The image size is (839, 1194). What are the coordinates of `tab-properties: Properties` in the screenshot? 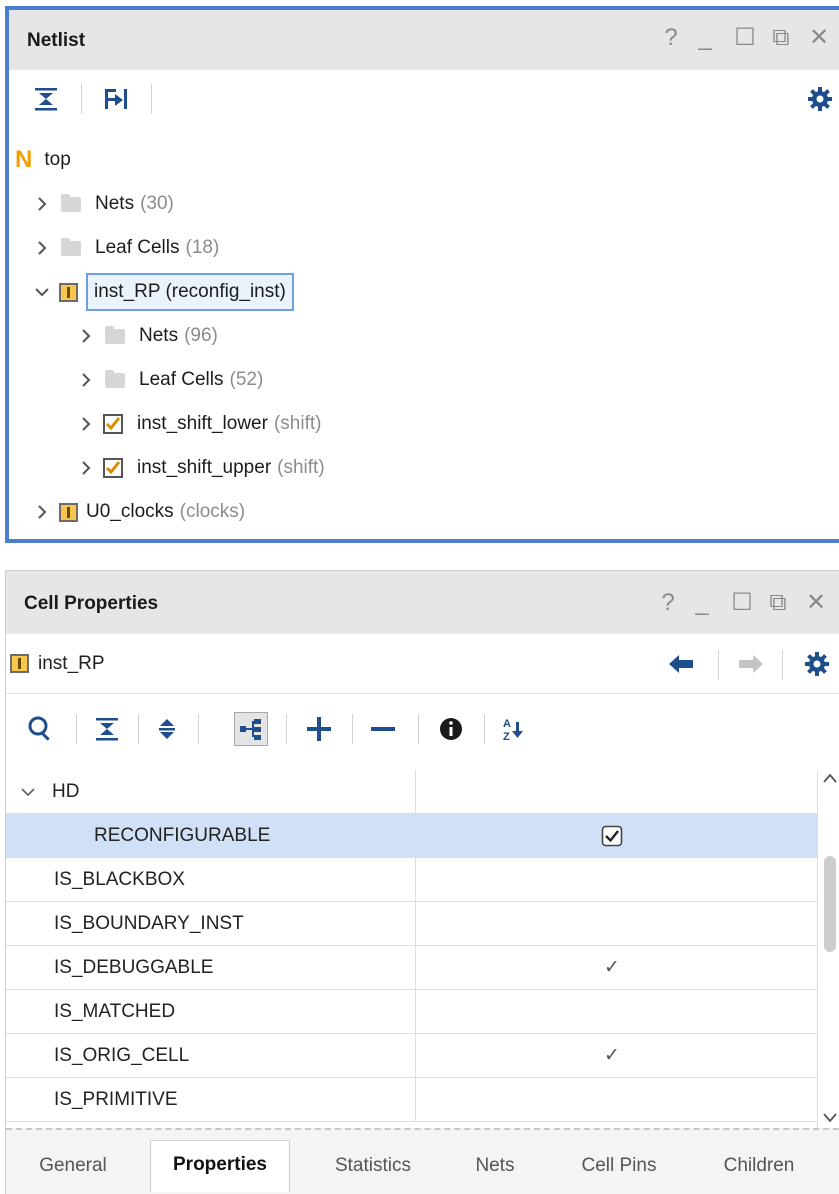 It's located at (220, 1166).